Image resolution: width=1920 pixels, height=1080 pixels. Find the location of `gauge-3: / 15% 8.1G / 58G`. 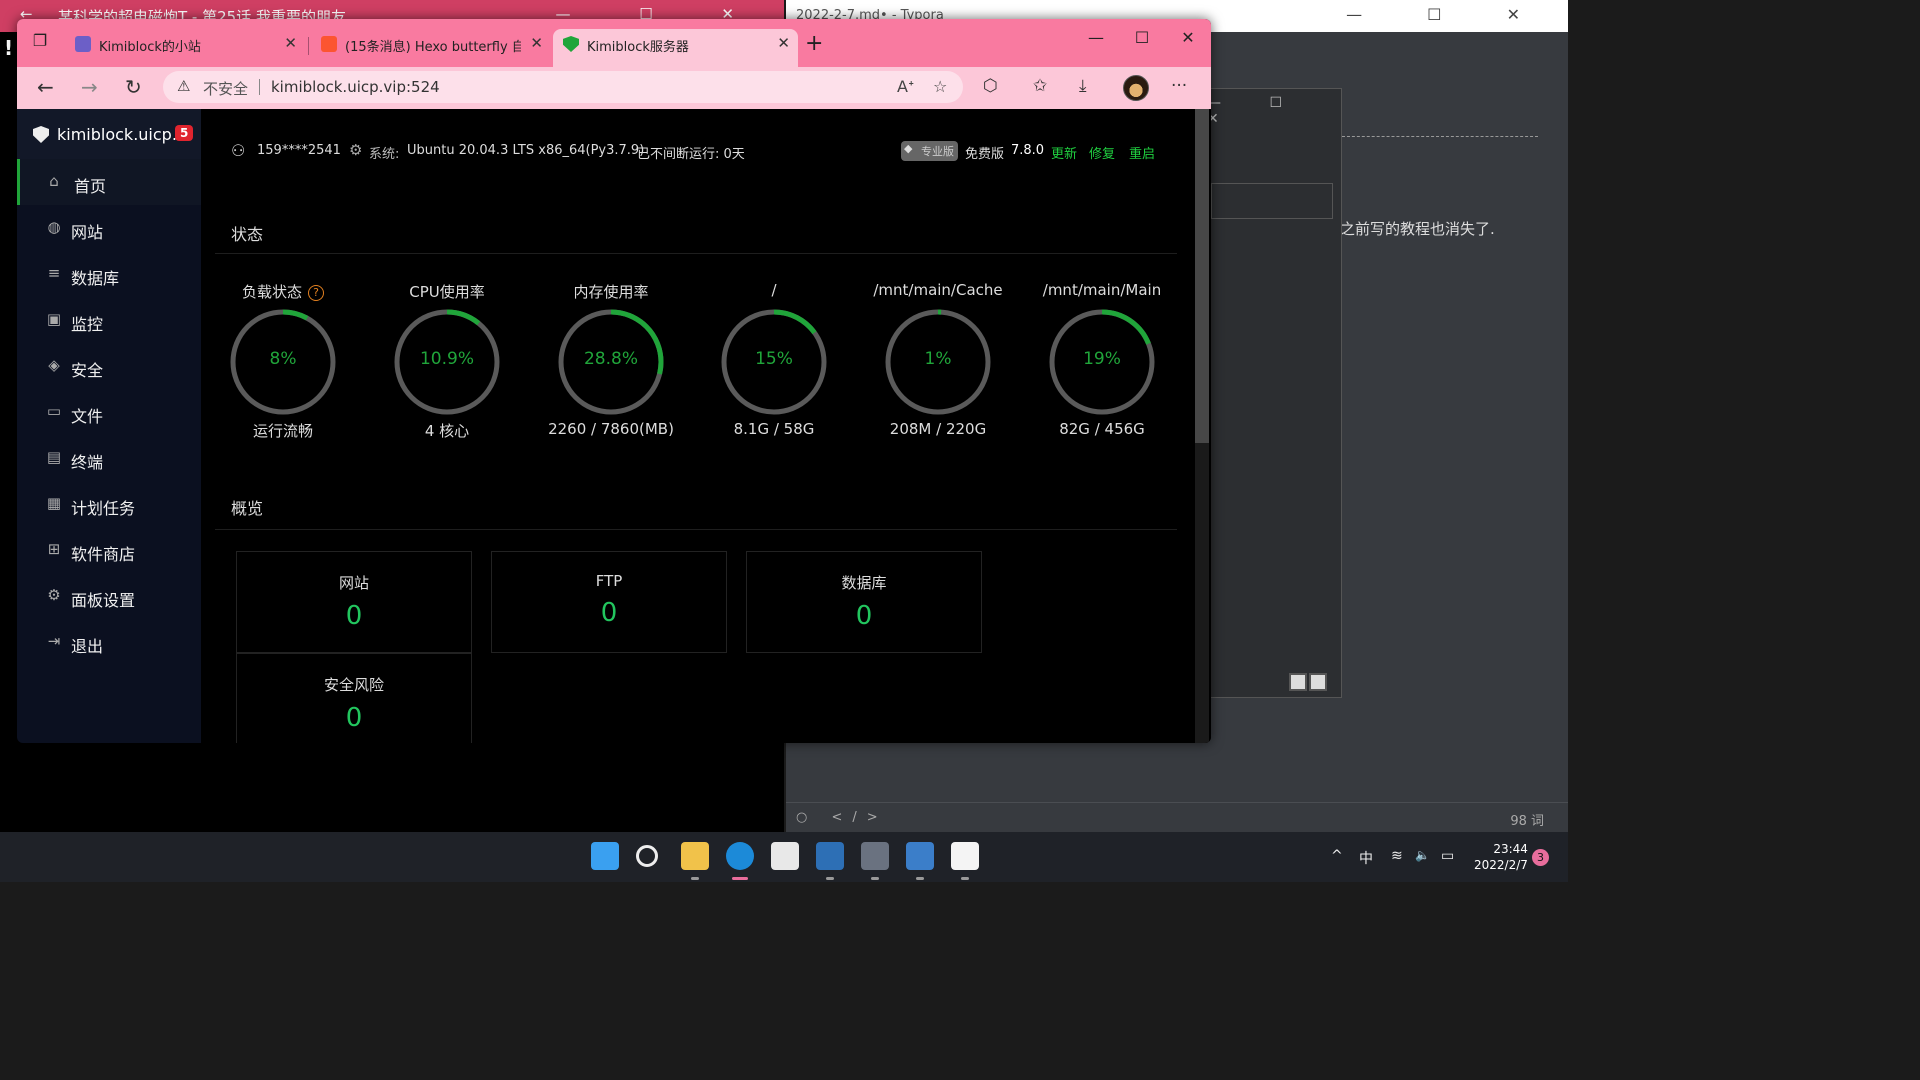

gauge-3: / 15% 8.1G / 58G is located at coordinates (774, 359).